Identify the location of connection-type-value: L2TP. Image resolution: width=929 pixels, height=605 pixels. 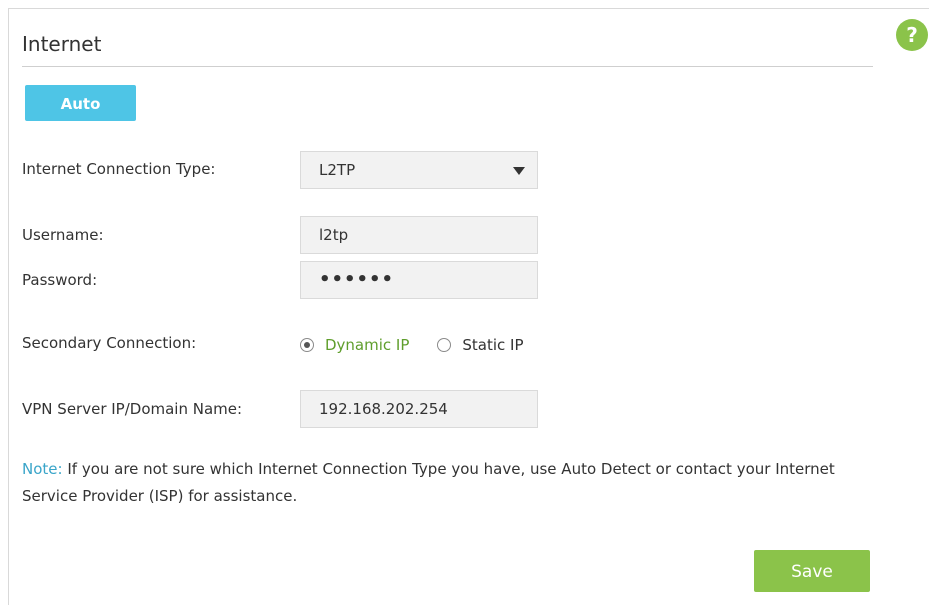
(337, 170).